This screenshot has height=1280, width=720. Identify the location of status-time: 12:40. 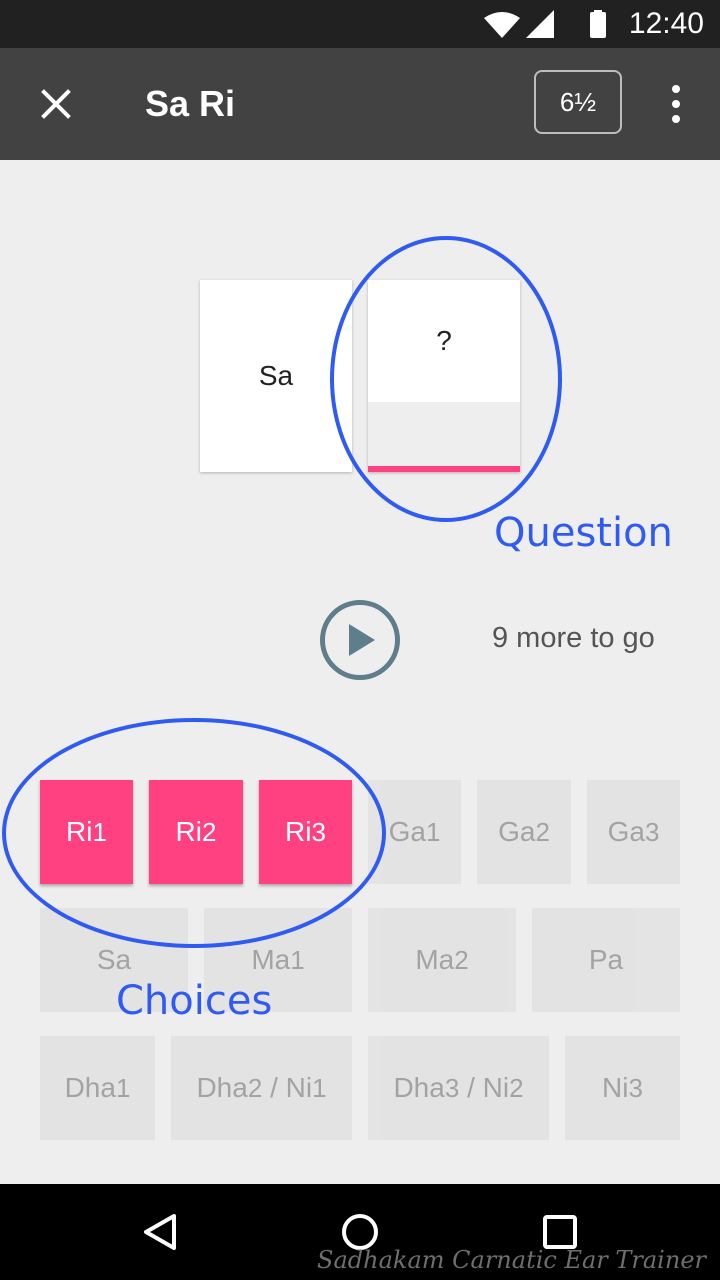
(666, 23).